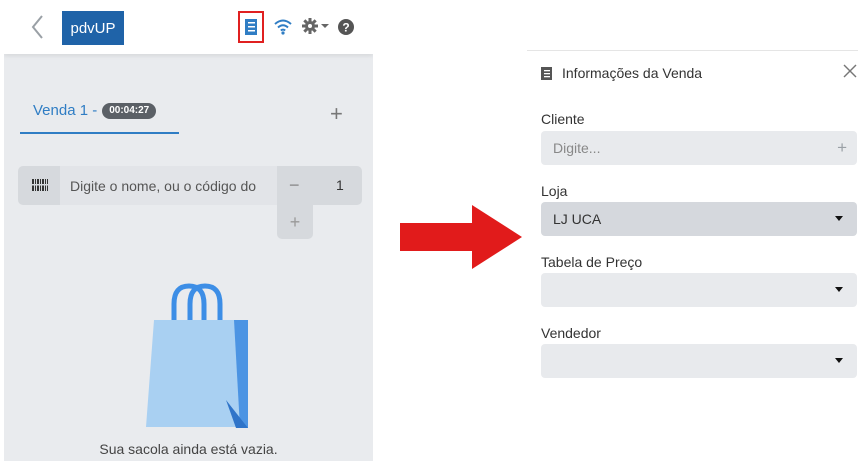 The image size is (858, 462). I want to click on settings-button, so click(315, 26).